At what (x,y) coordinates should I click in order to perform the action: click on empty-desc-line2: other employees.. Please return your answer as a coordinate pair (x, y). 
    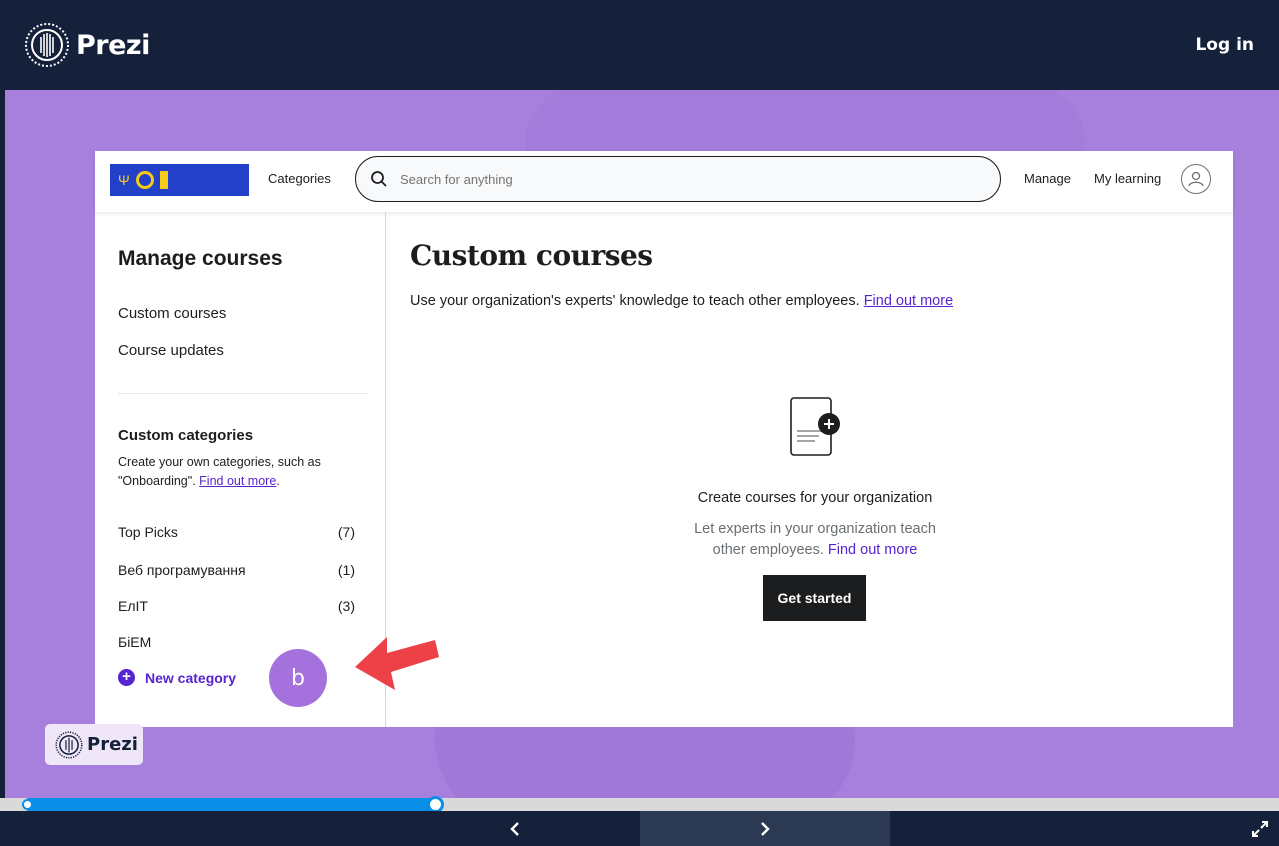
    Looking at the image, I should click on (768, 550).